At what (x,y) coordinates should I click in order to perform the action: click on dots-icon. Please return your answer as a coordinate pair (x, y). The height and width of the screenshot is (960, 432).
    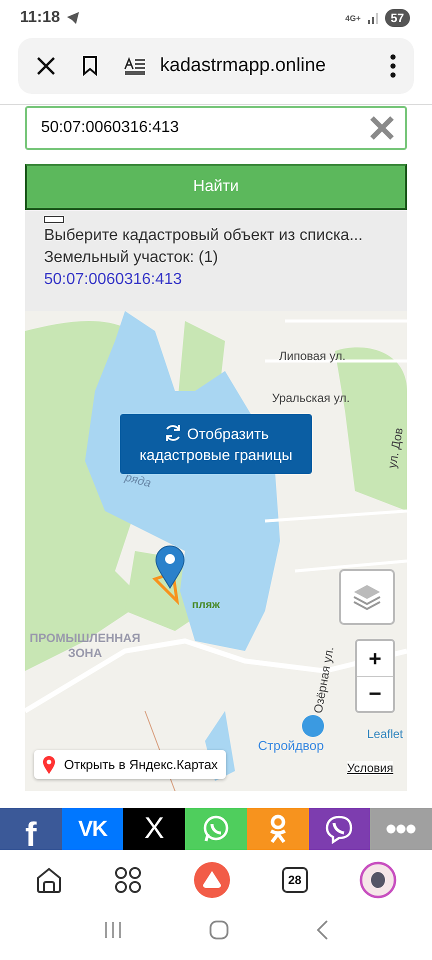
    Looking at the image, I should click on (401, 829).